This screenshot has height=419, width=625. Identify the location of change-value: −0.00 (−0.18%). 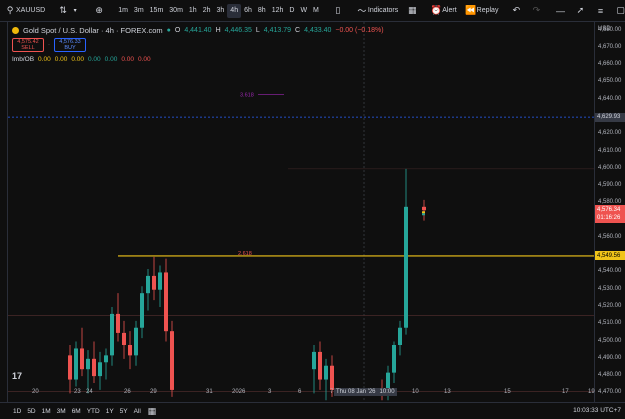
(359, 30).